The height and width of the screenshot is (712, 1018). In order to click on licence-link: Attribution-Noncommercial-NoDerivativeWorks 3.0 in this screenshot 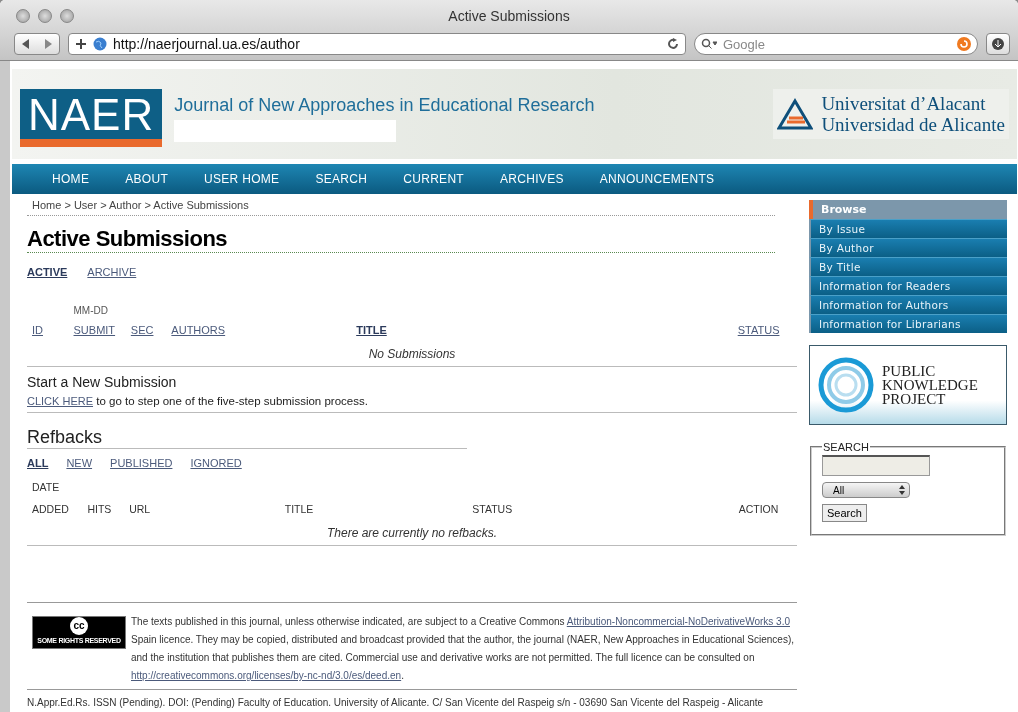, I will do `click(678, 621)`.